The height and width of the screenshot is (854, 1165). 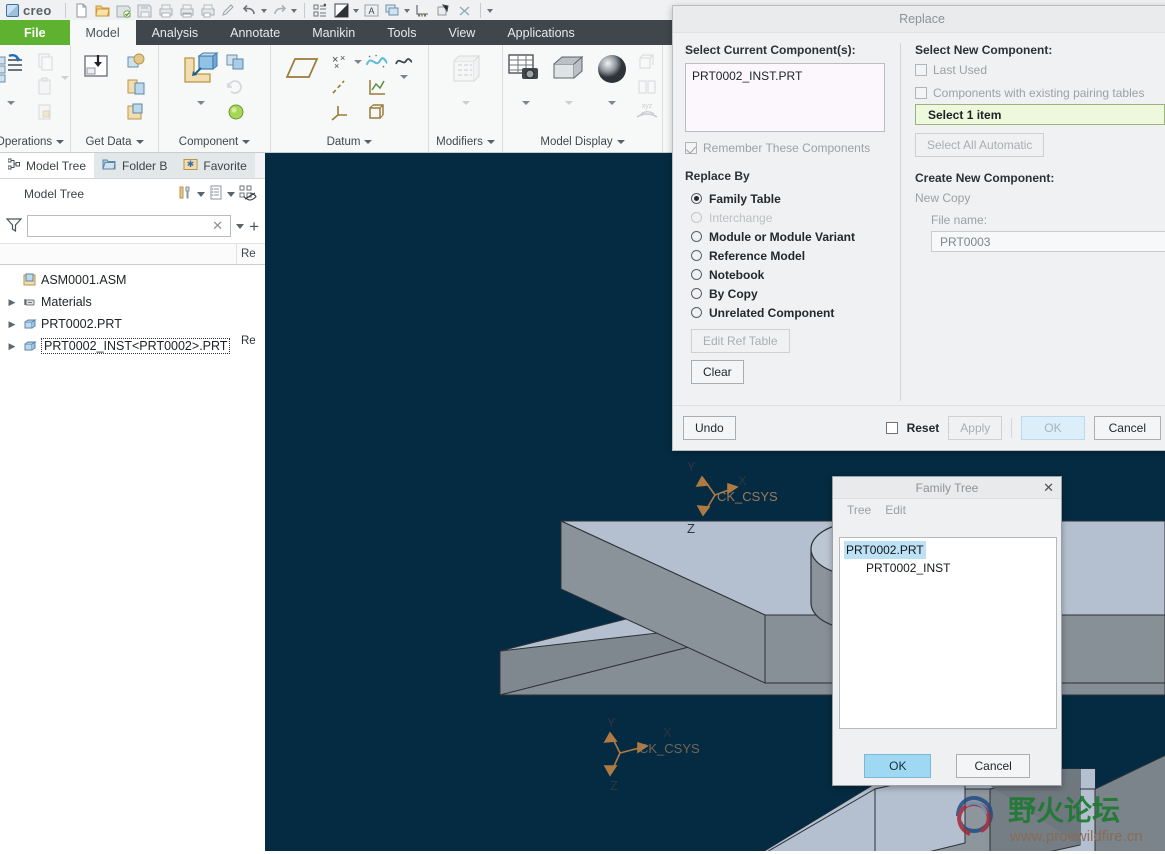 I want to click on clear-button: Clear, so click(x=717, y=372).